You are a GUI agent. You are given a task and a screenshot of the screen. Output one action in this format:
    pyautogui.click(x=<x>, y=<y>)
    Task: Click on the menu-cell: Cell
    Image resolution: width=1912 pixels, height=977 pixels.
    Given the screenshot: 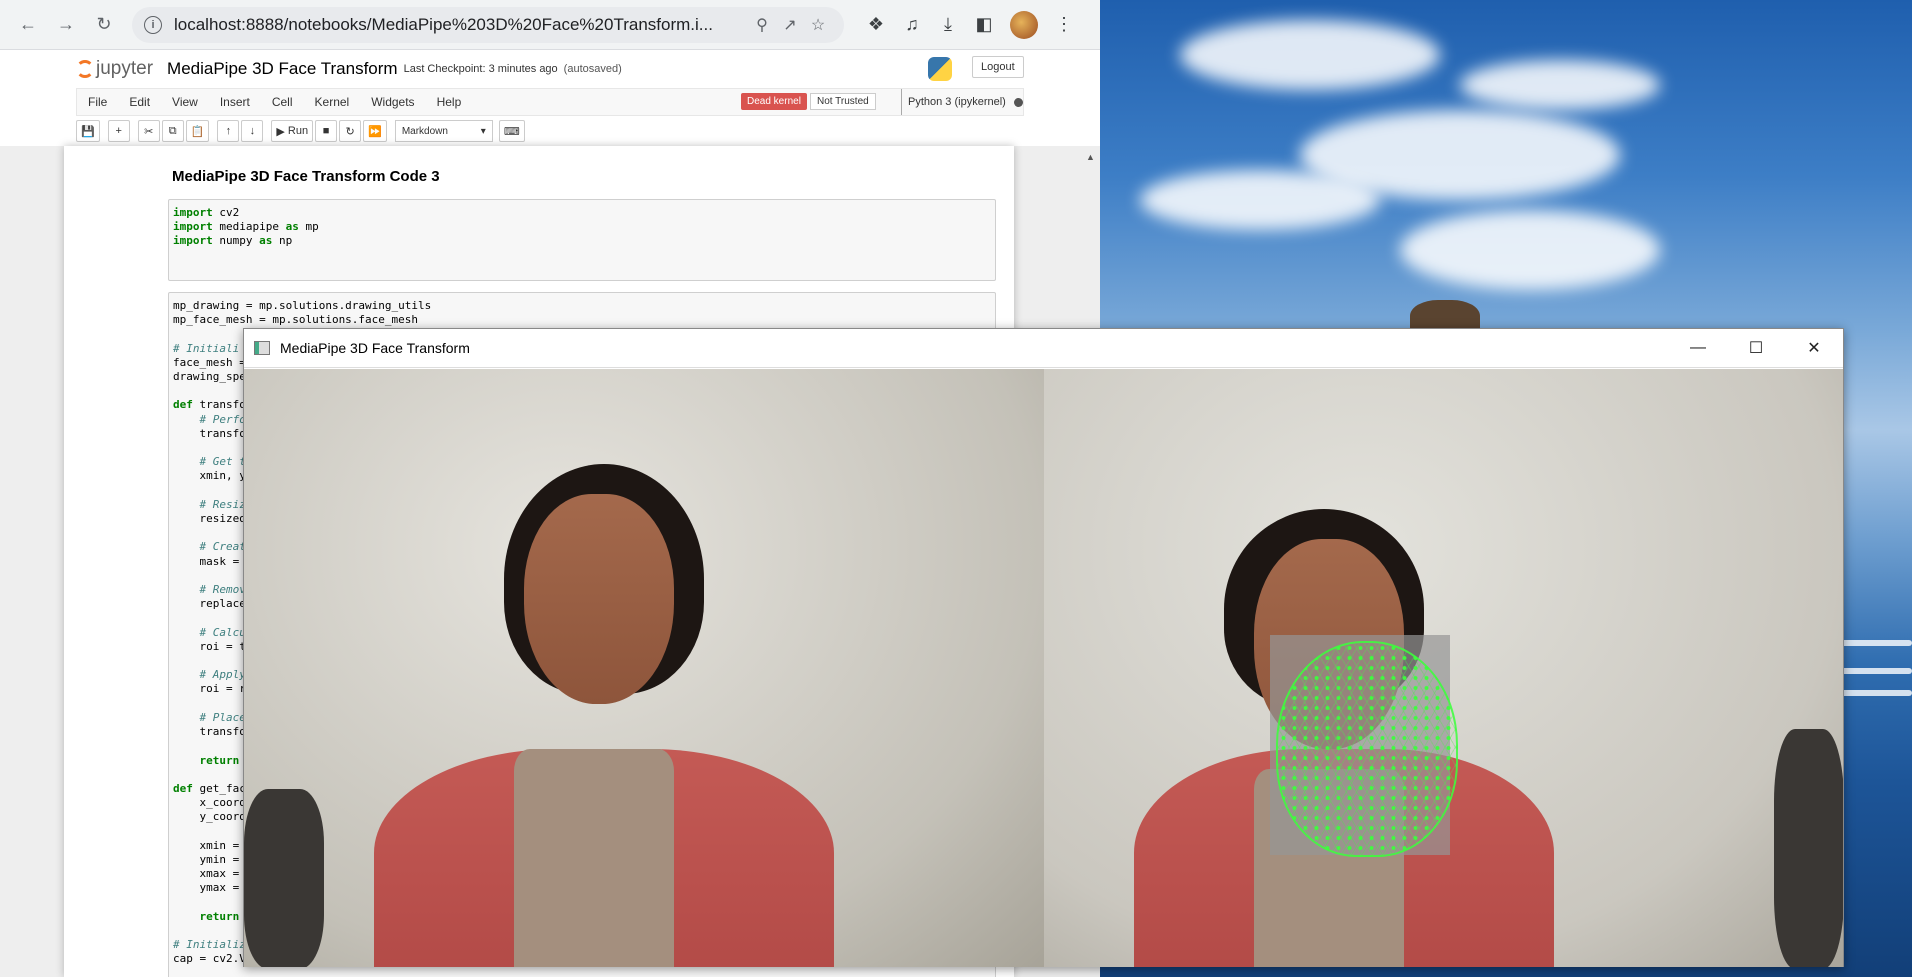 What is the action you would take?
    pyautogui.click(x=282, y=102)
    